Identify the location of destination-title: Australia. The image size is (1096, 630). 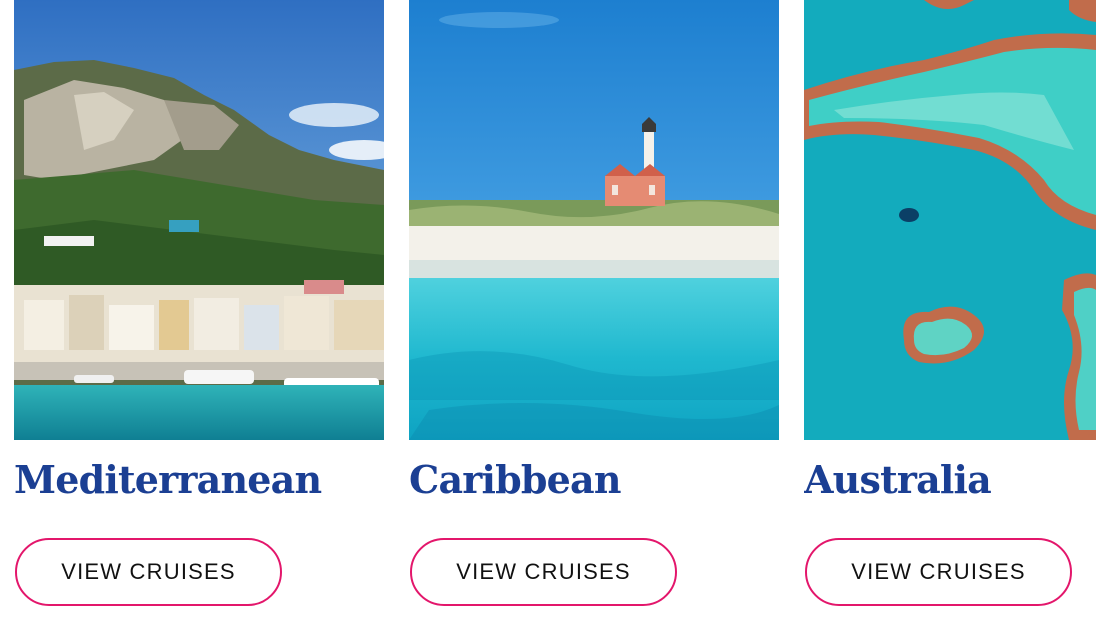
(898, 479).